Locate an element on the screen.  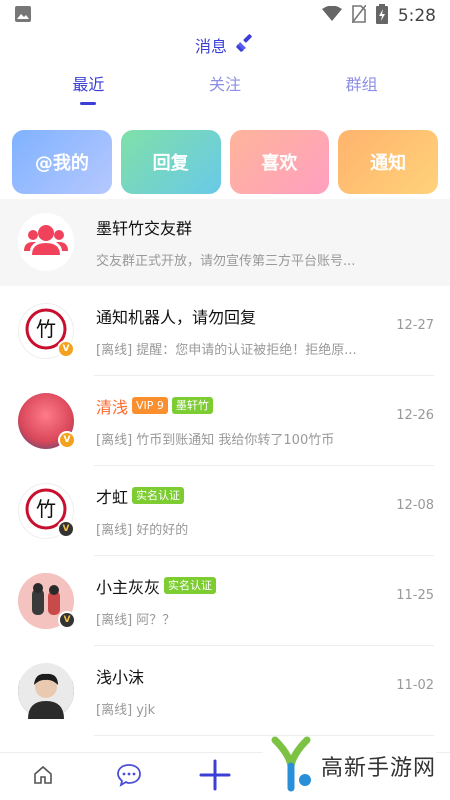
watermark-logo-icon is located at coordinates (291, 766).